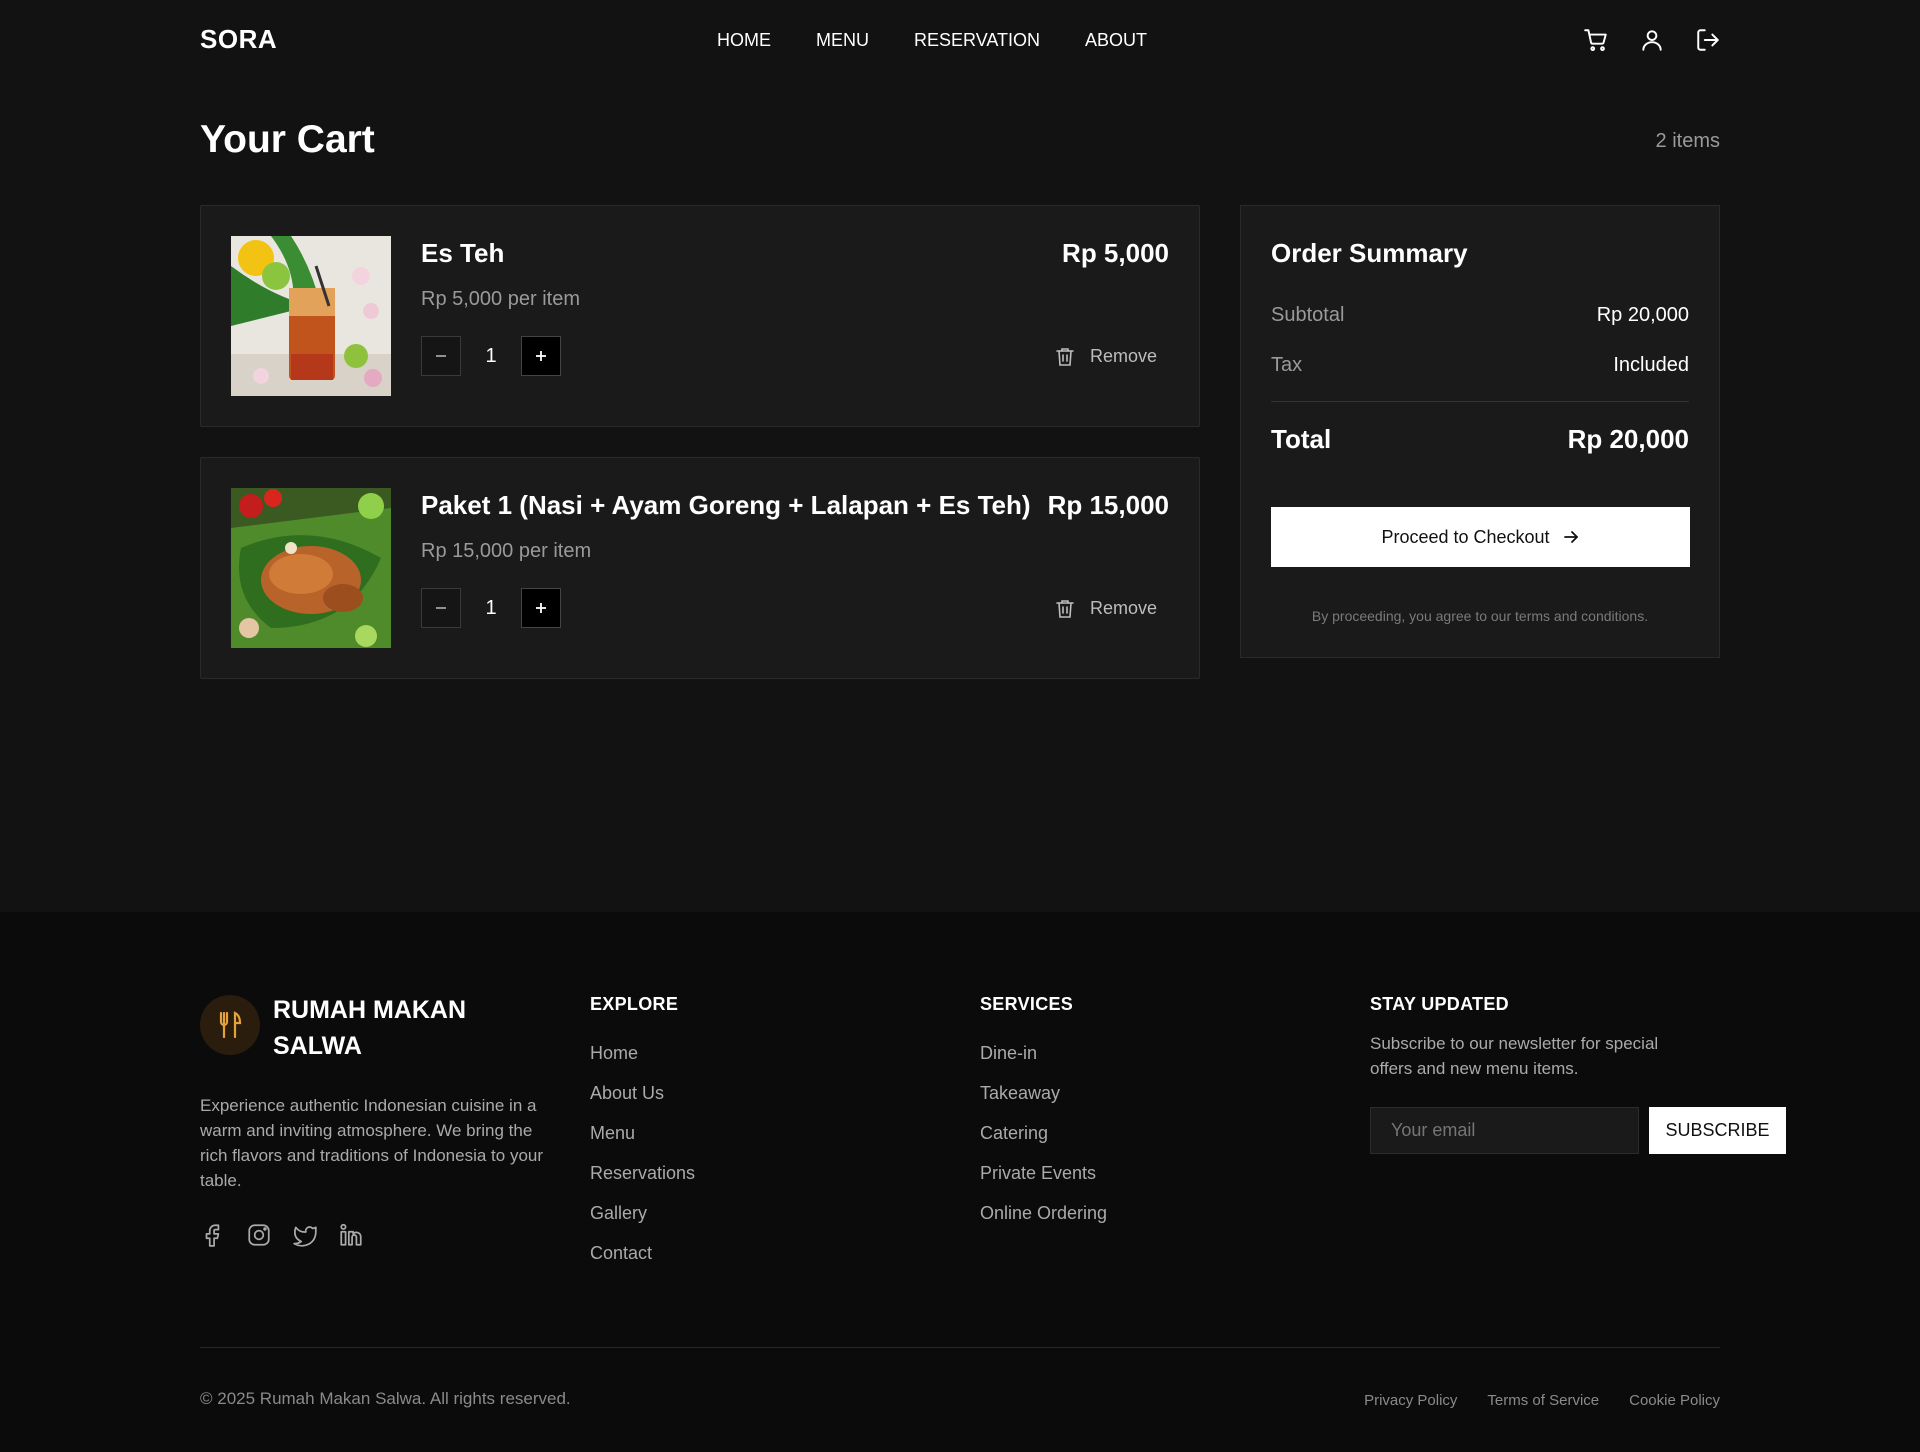 Image resolution: width=1920 pixels, height=1452 pixels. Describe the element at coordinates (287, 139) in the screenshot. I see `page-title: Your Cart` at that location.